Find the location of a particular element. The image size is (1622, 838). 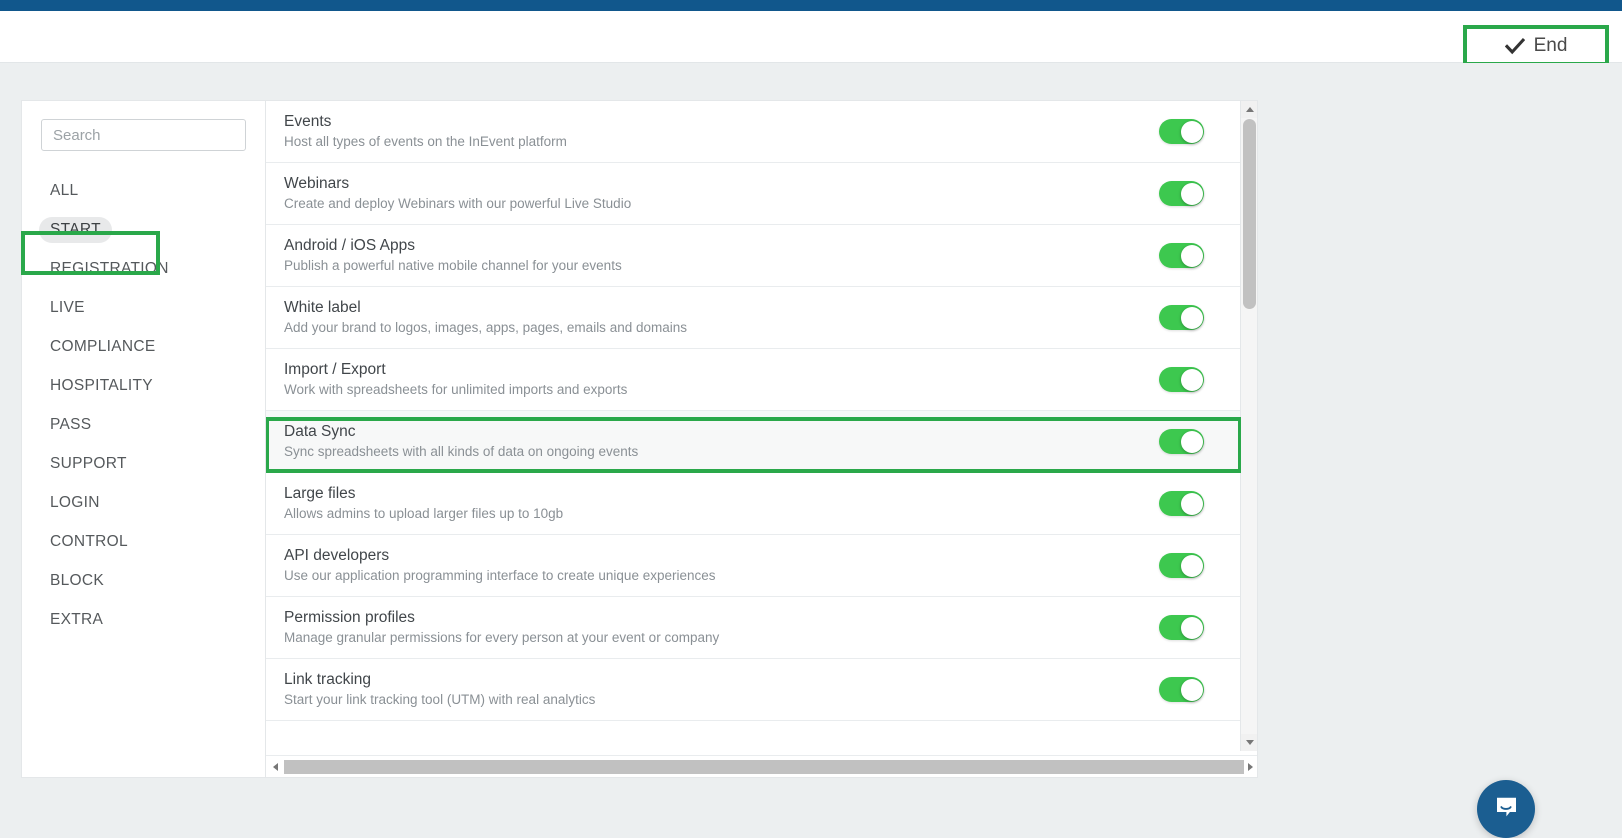

feature-title: Import / Export is located at coordinates (335, 370).